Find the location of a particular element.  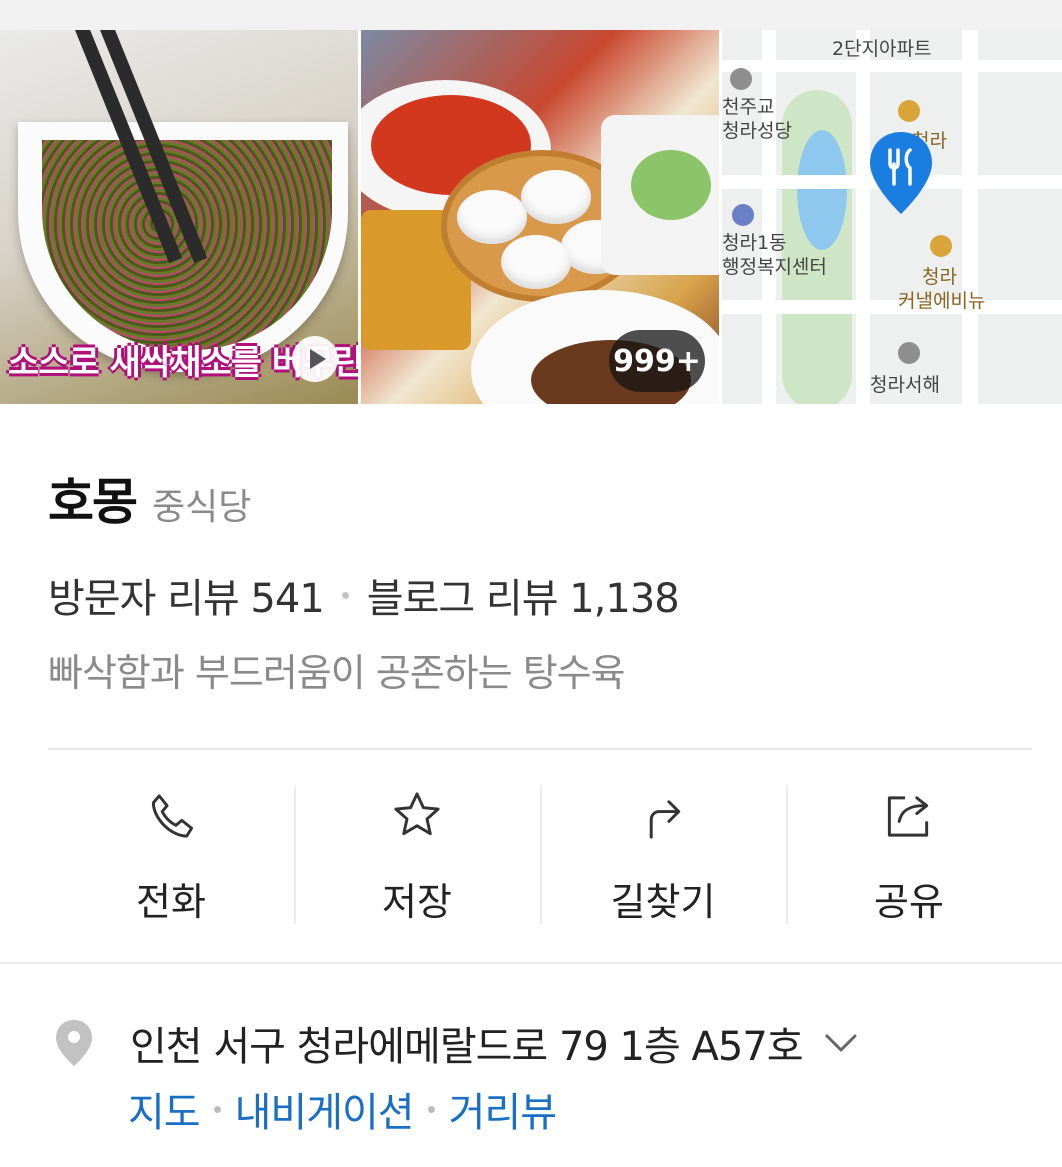

action-bar: 전화 저장 길찾기 공유 is located at coordinates (540, 856).